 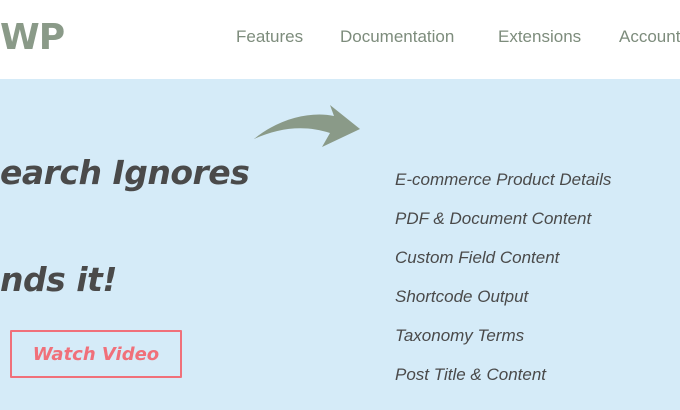 I want to click on feature-item: PDF & Document Content, so click(x=493, y=218).